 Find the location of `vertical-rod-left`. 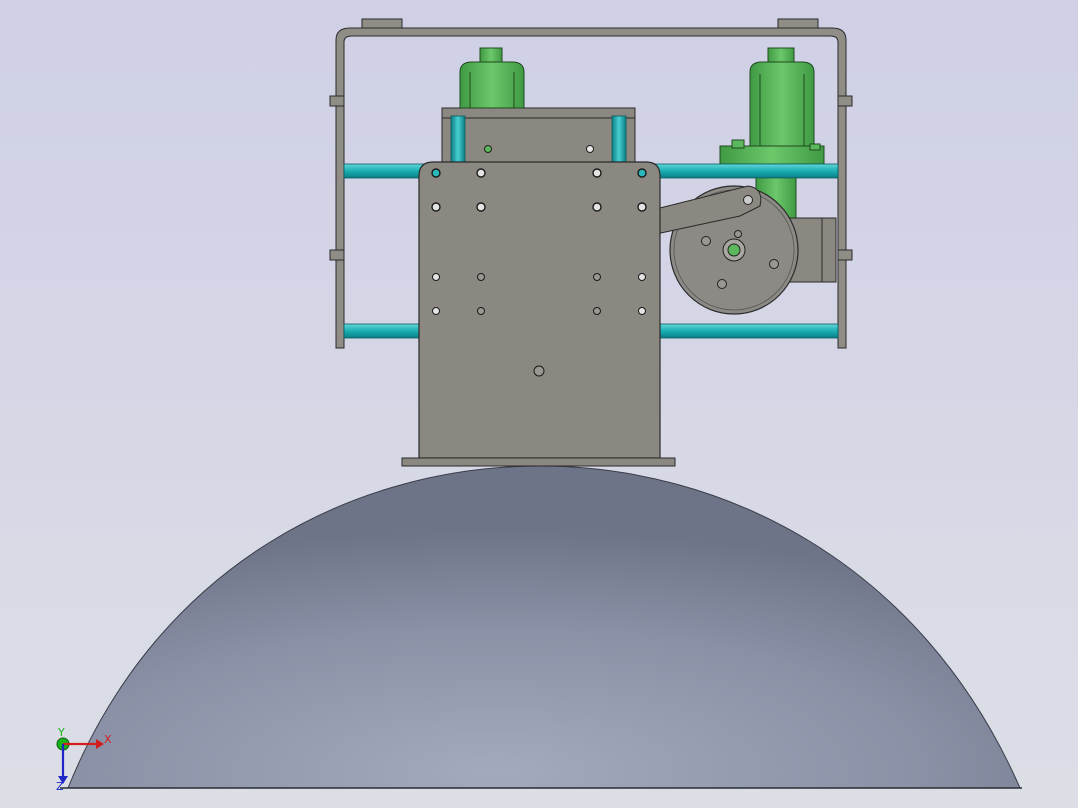

vertical-rod-left is located at coordinates (458, 140).